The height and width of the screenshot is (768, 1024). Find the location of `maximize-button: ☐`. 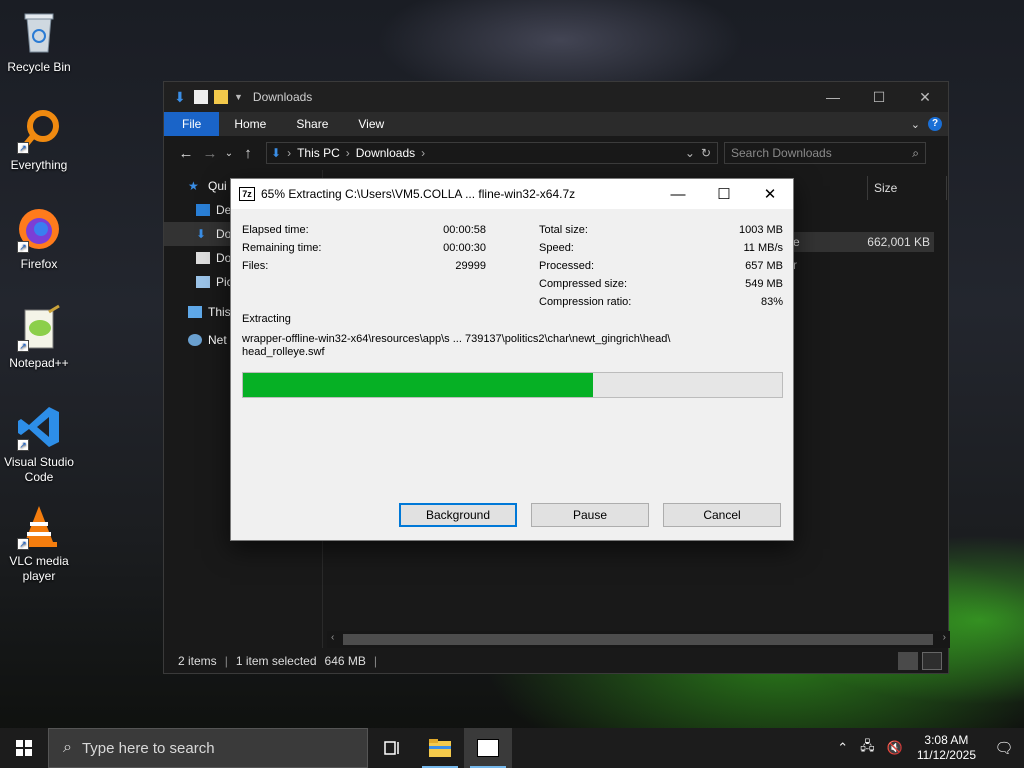

maximize-button: ☐ is located at coordinates (879, 97).